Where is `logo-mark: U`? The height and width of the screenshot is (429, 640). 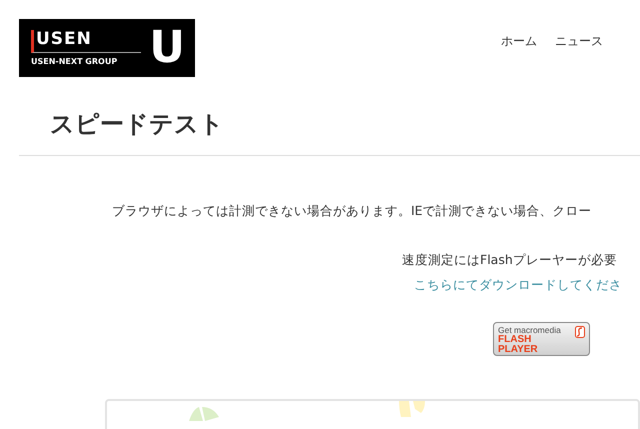 logo-mark: U is located at coordinates (167, 48).